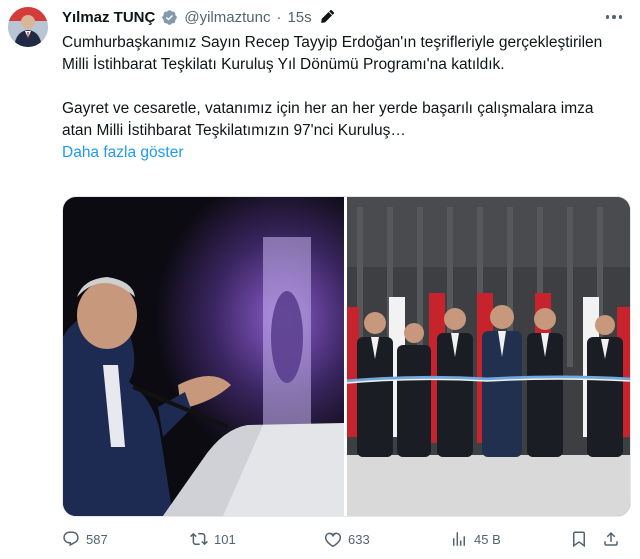 The image size is (640, 559). What do you see at coordinates (170, 17) in the screenshot?
I see `verified-badge-icon` at bounding box center [170, 17].